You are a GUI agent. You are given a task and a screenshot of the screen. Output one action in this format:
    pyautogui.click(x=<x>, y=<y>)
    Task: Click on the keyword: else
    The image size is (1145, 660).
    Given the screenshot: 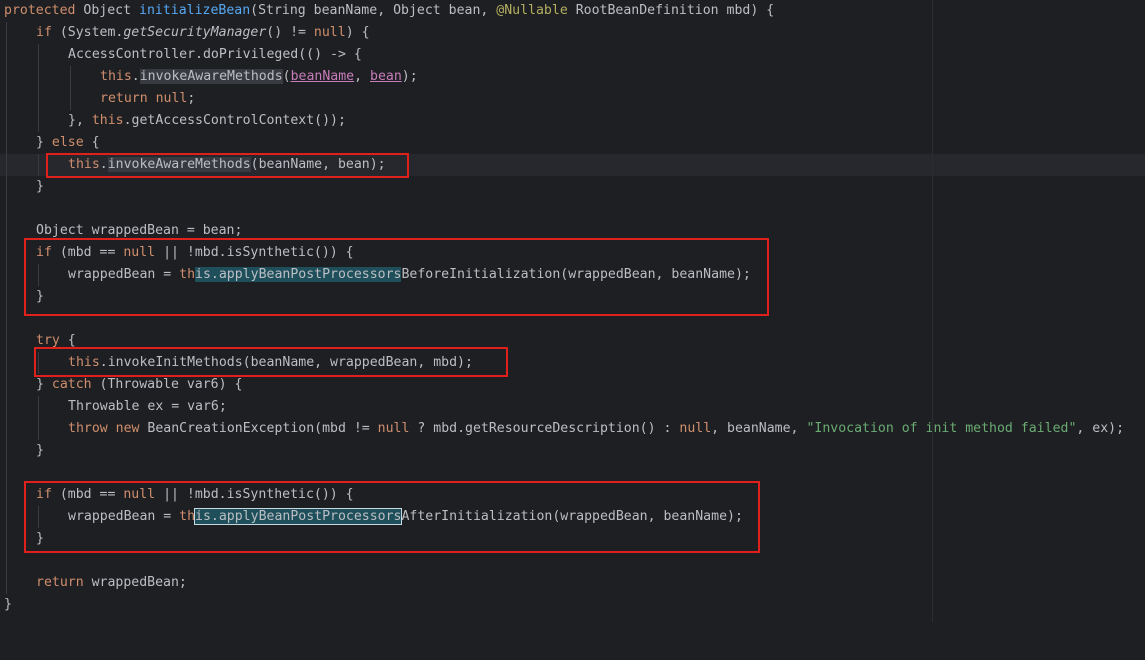 What is the action you would take?
    pyautogui.click(x=67, y=142)
    